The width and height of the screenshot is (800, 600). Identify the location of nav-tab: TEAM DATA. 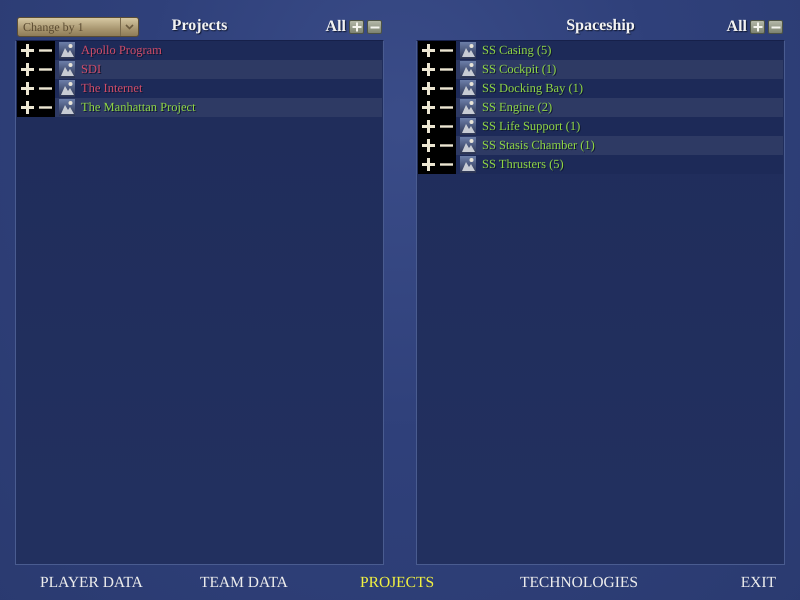
(244, 583).